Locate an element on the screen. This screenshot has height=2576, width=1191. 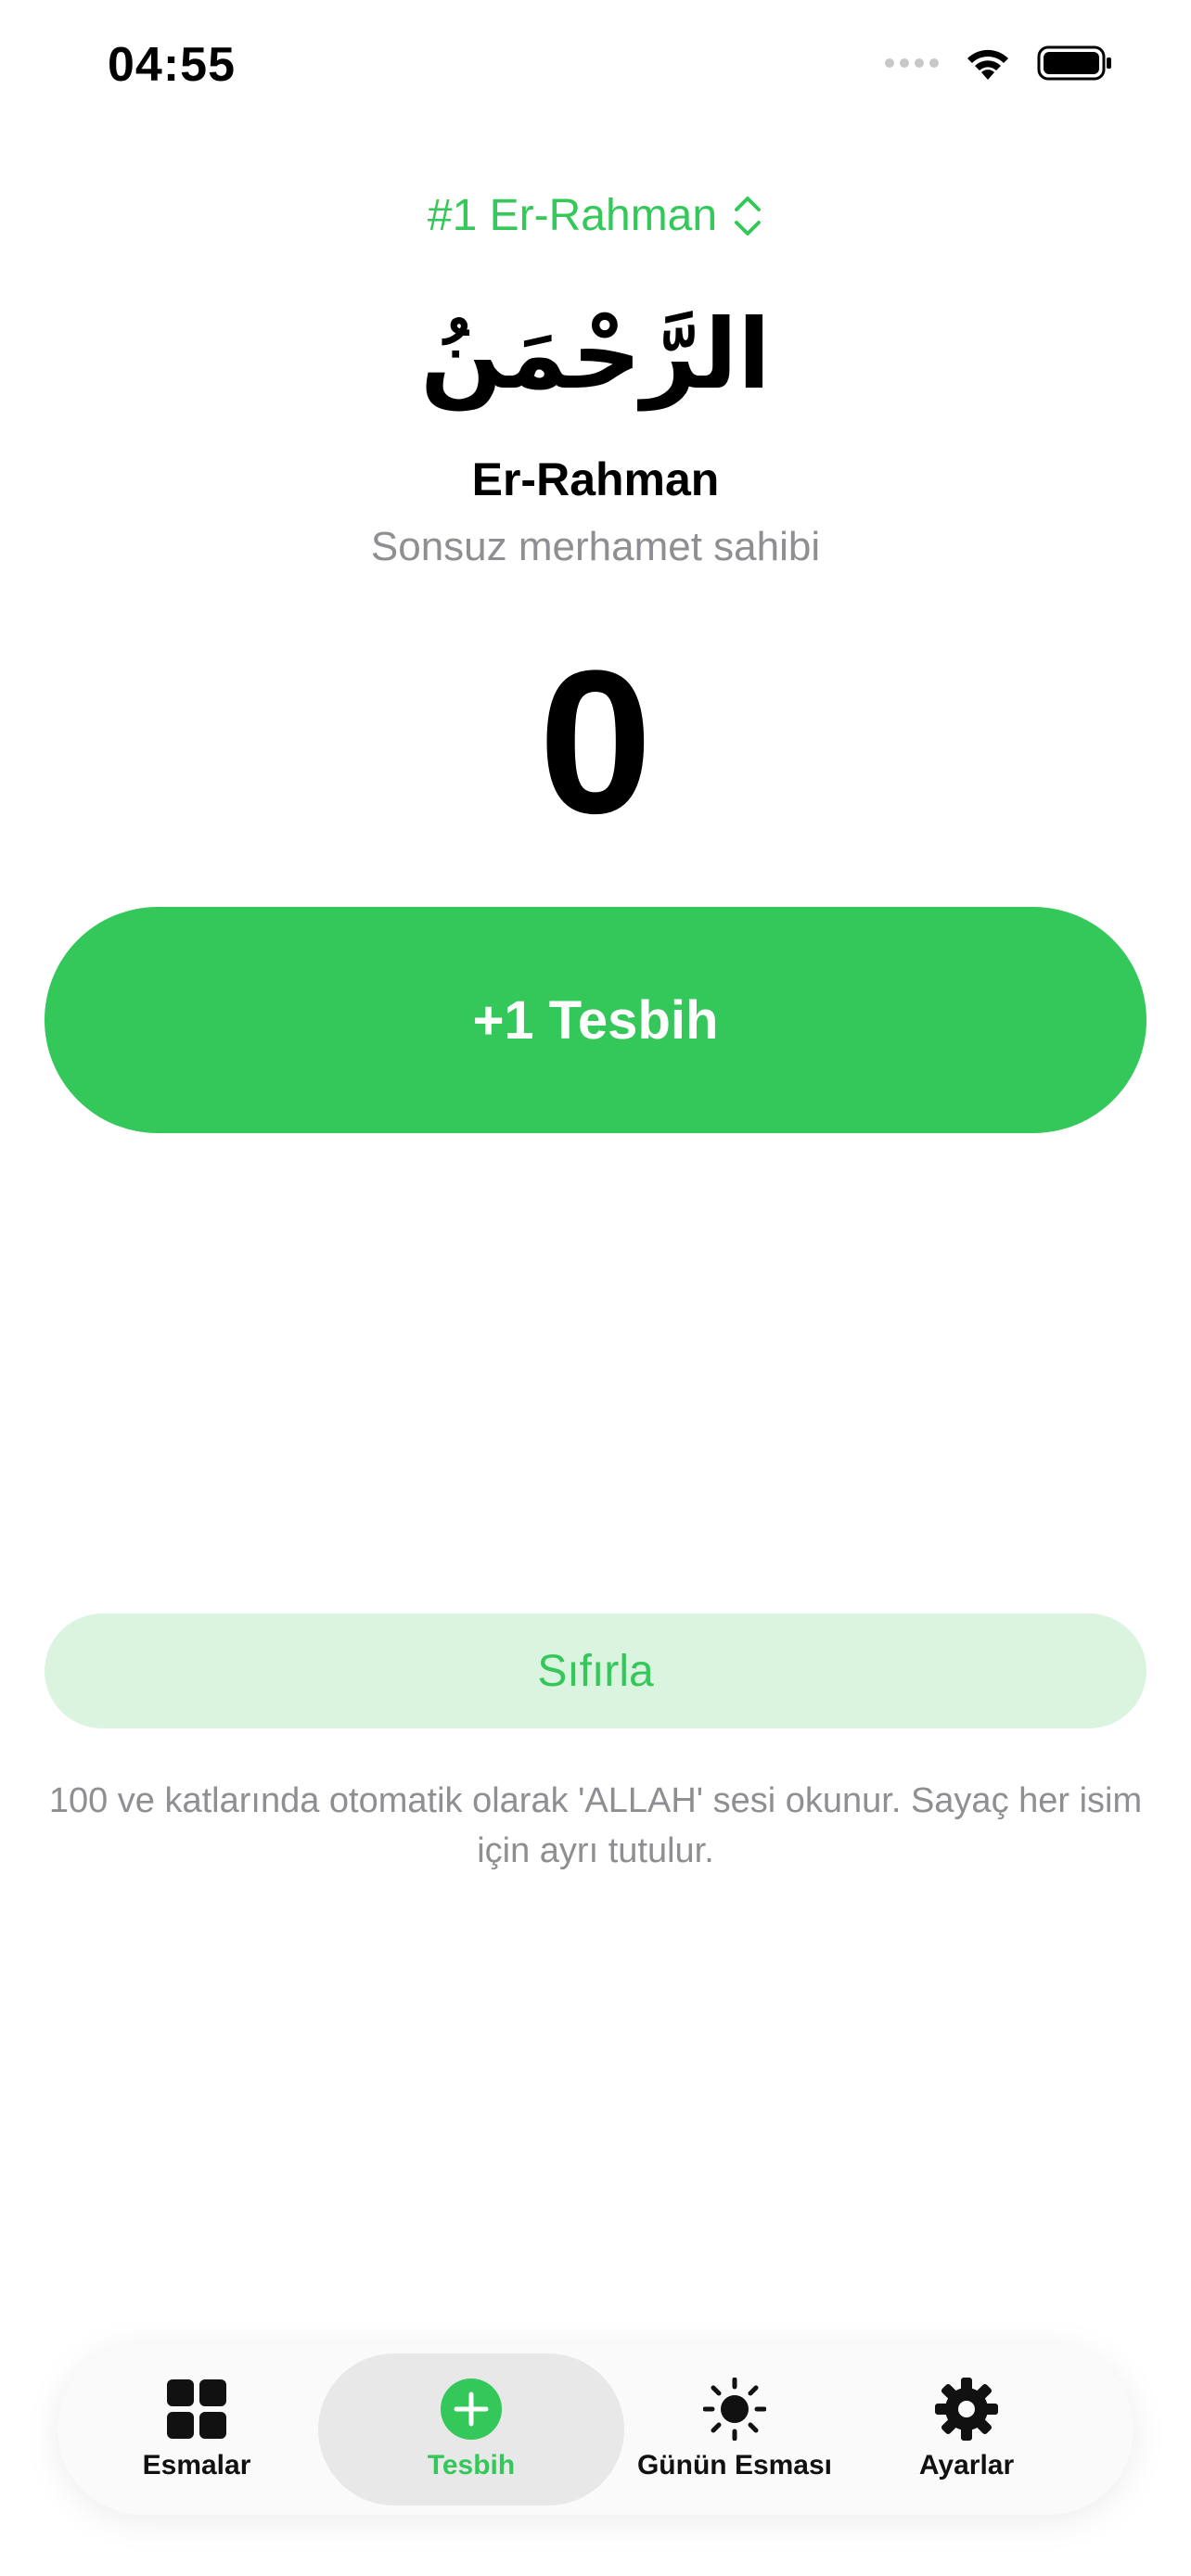
tesbih-increment-button: +1 Tesbih is located at coordinates (595, 1020).